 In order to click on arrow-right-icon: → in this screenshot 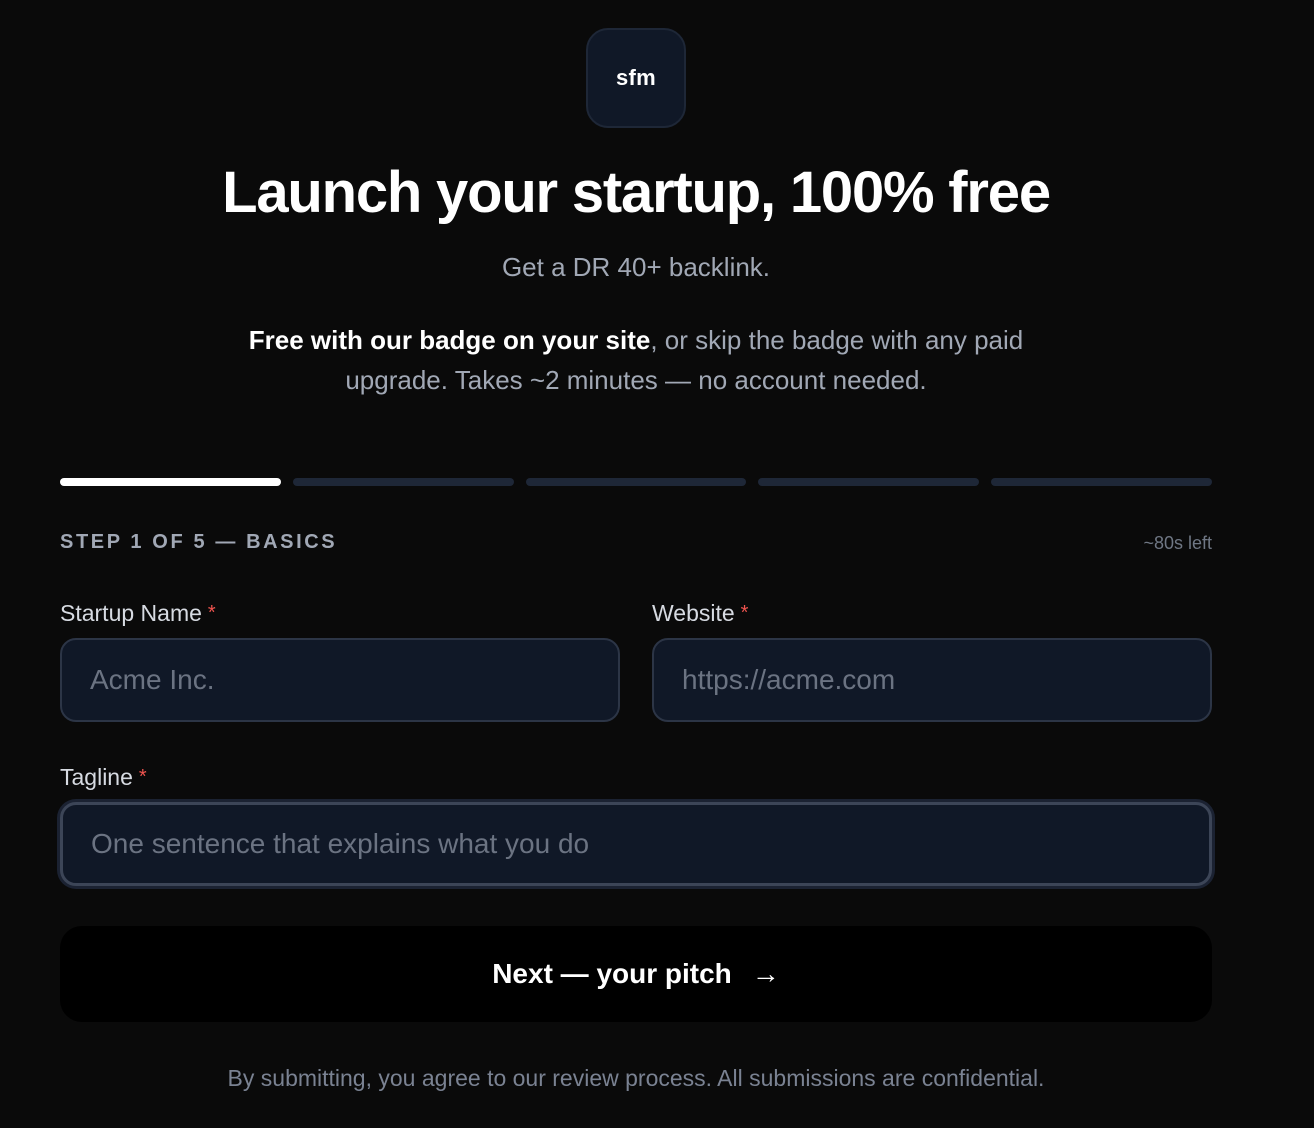, I will do `click(765, 973)`.